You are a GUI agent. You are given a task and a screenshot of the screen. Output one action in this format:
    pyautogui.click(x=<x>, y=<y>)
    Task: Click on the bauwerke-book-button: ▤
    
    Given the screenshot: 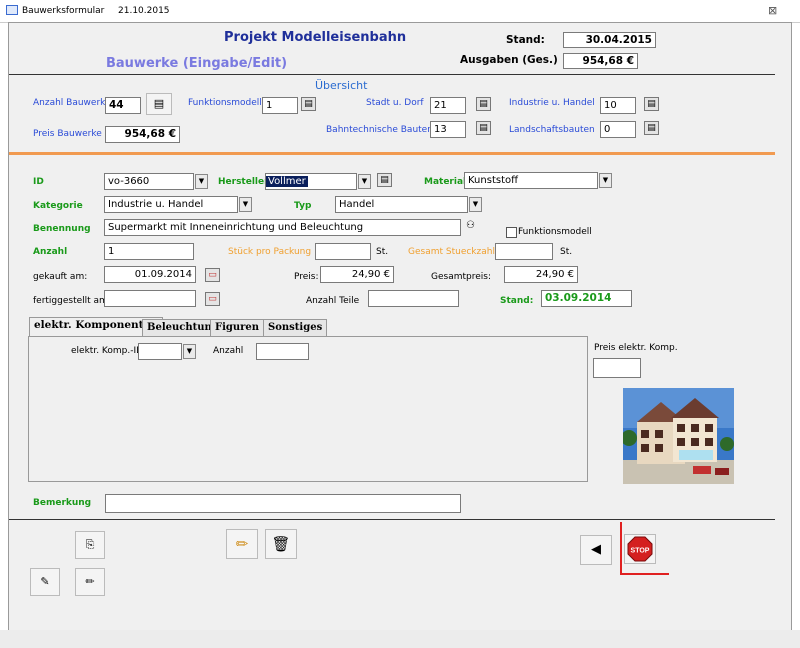 What is the action you would take?
    pyautogui.click(x=159, y=104)
    